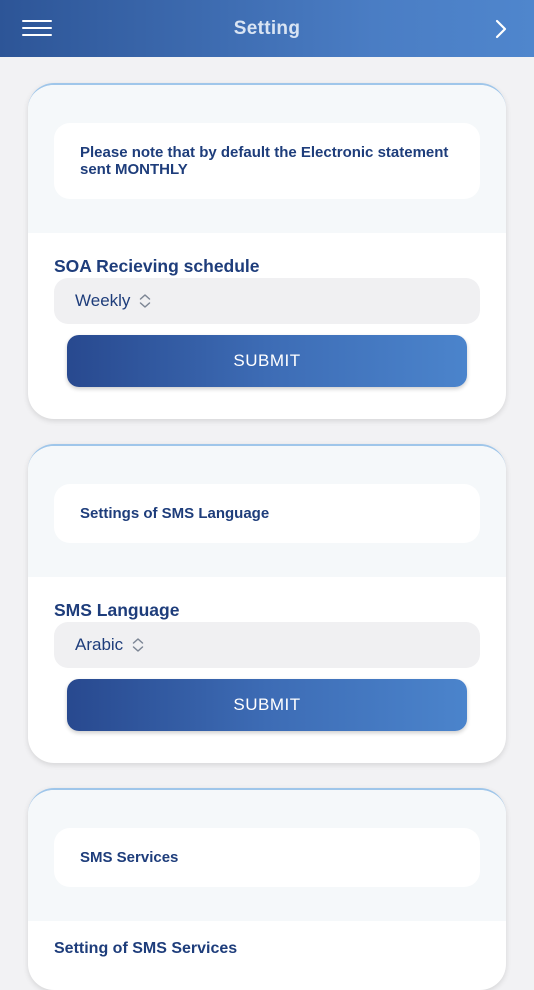 Image resolution: width=534 pixels, height=990 pixels. I want to click on chevron-right-icon, so click(501, 29).